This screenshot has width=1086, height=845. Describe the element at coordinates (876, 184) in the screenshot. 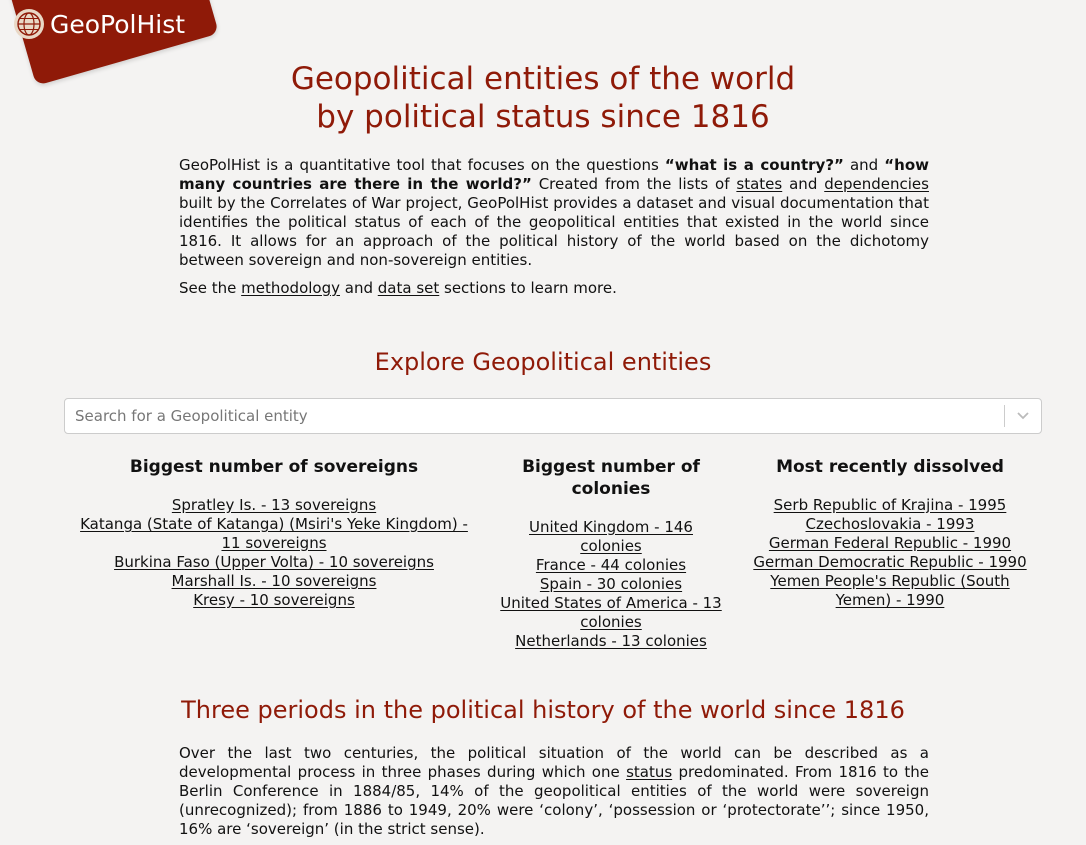

I see `link-dependencies: dependencies` at that location.